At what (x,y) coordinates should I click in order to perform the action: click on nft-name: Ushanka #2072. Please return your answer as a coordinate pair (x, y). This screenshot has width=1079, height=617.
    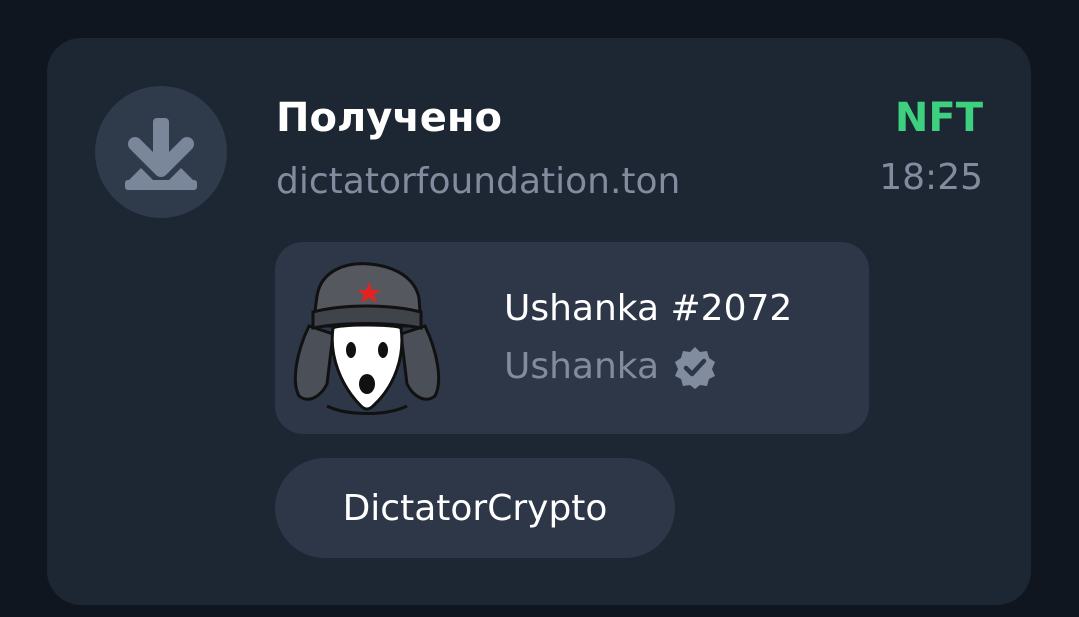
    Looking at the image, I should click on (648, 308).